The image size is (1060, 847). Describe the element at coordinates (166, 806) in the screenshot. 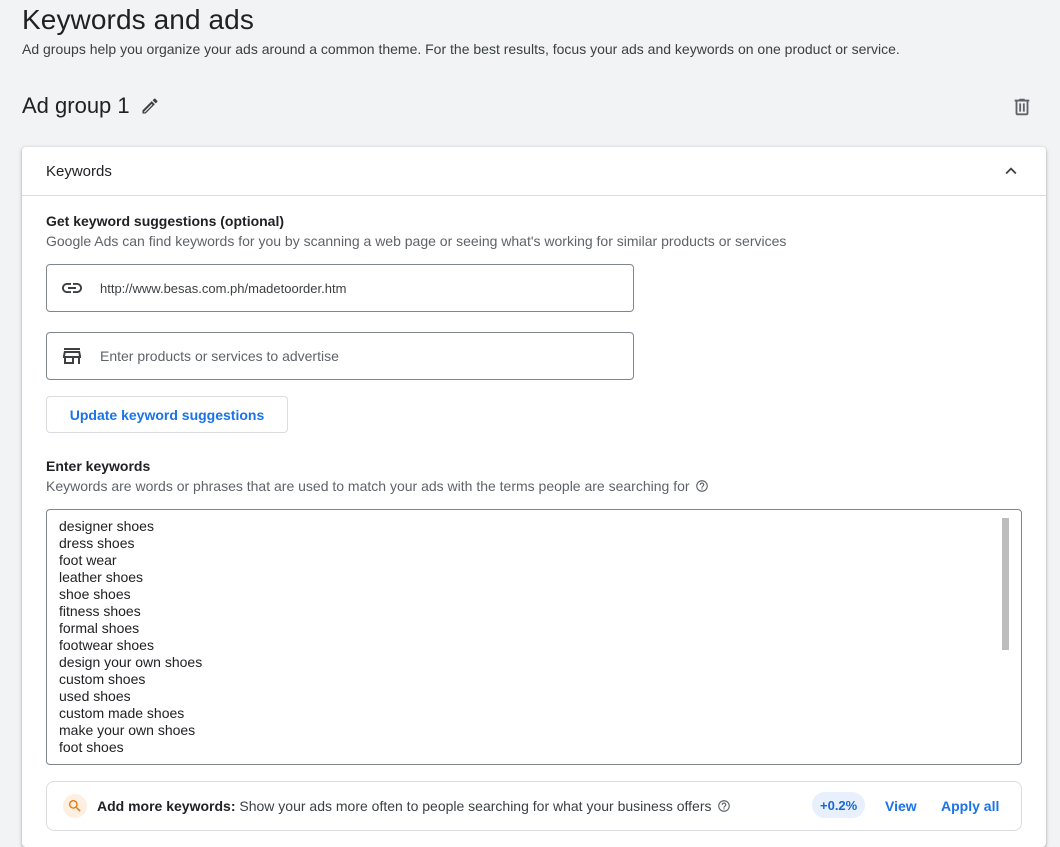

I see `add-more-keywords-label: Add more keywords:` at that location.